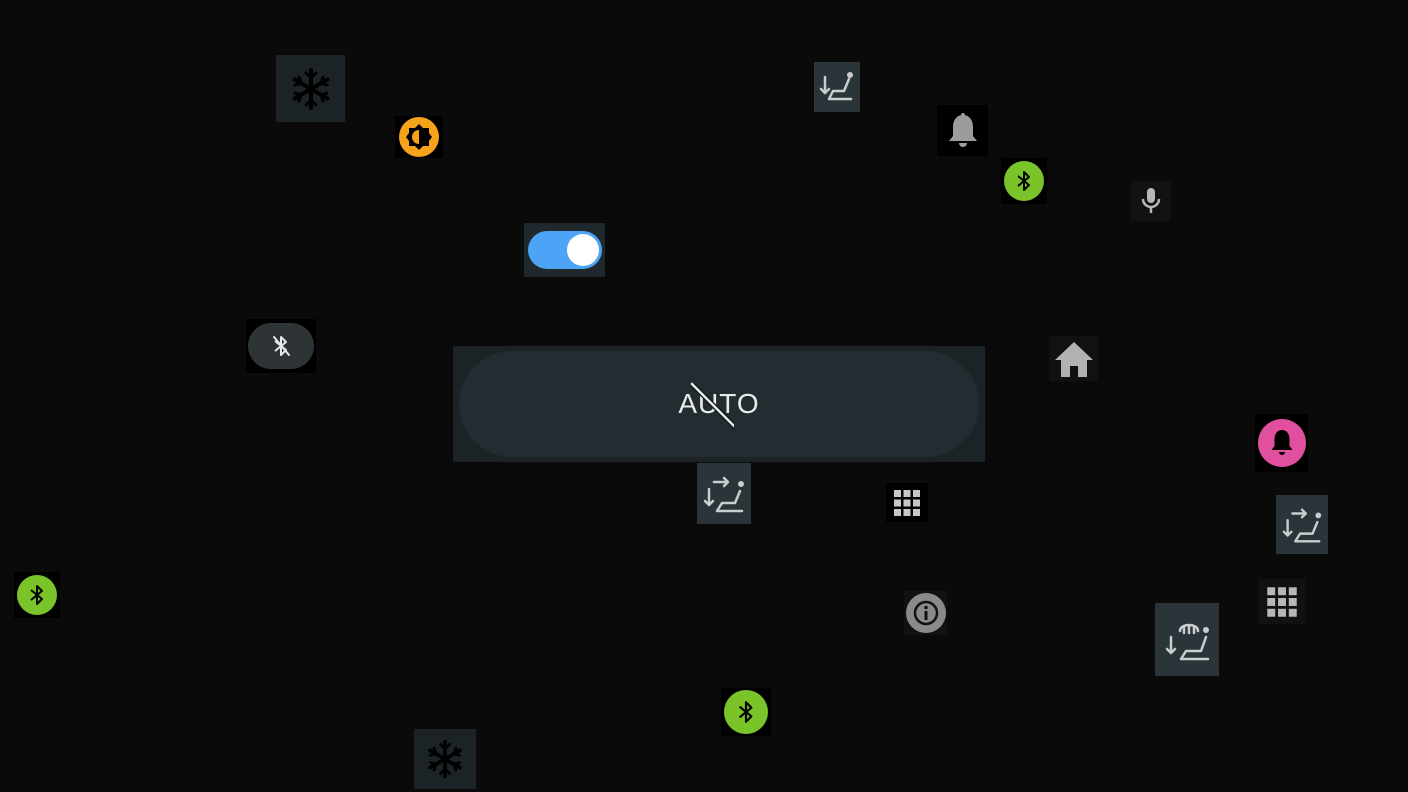 The height and width of the screenshot is (792, 1408). I want to click on auto-off-slash-icon, so click(713, 406).